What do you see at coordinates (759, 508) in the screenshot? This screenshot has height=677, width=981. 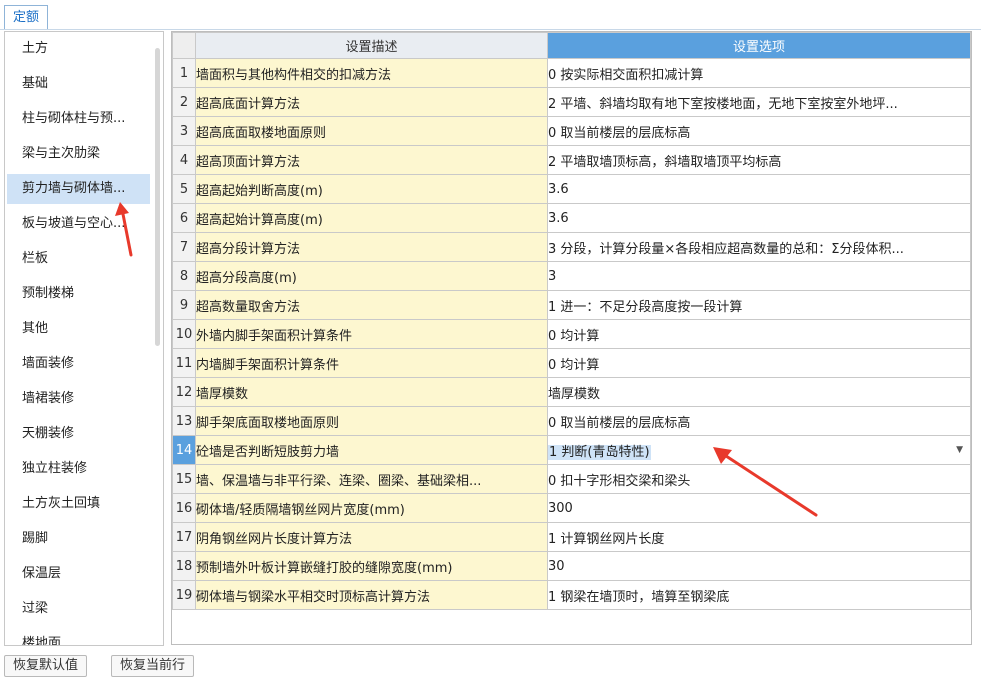 I see `setting-option: 300` at bounding box center [759, 508].